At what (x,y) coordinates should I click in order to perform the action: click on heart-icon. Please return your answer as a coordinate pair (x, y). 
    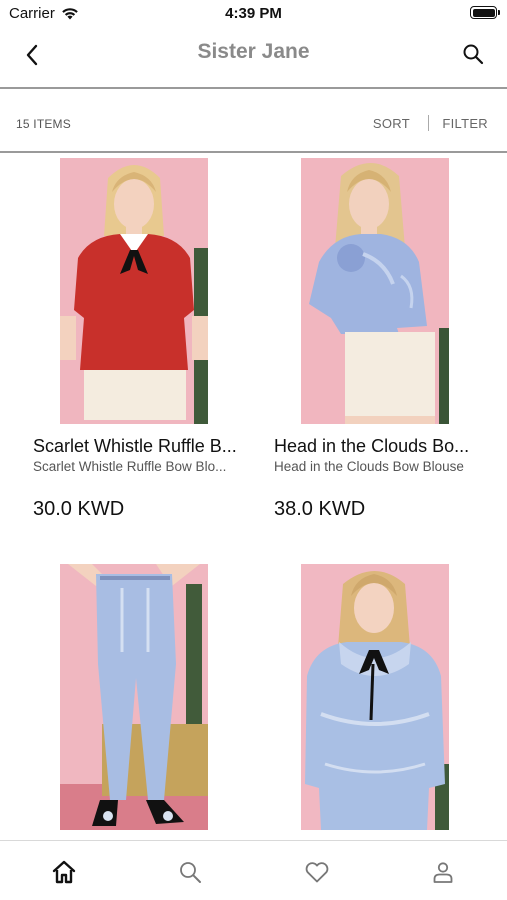
    Looking at the image, I should click on (317, 872).